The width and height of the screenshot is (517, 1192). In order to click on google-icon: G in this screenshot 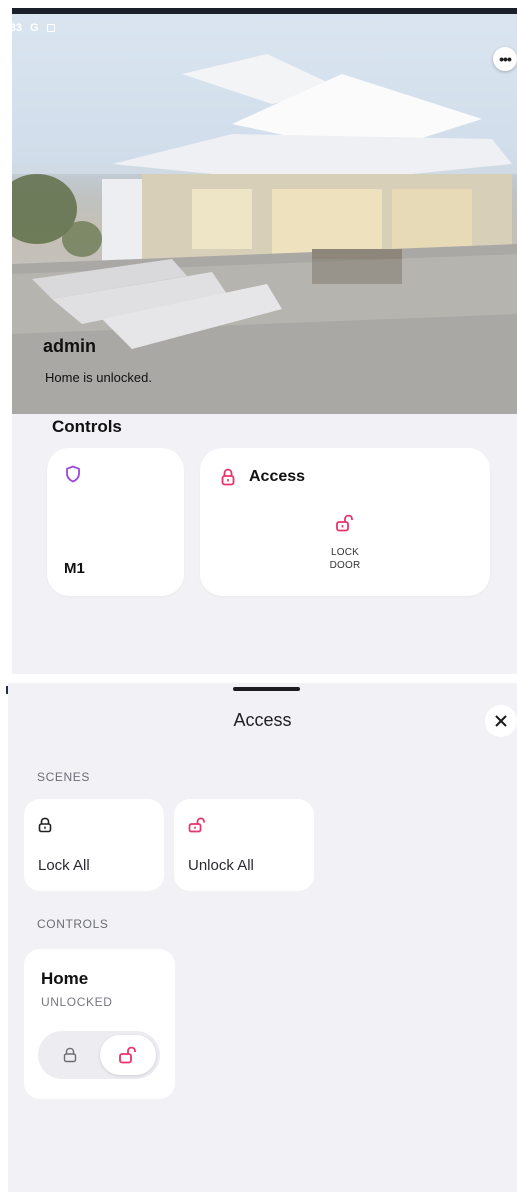, I will do `click(34, 28)`.